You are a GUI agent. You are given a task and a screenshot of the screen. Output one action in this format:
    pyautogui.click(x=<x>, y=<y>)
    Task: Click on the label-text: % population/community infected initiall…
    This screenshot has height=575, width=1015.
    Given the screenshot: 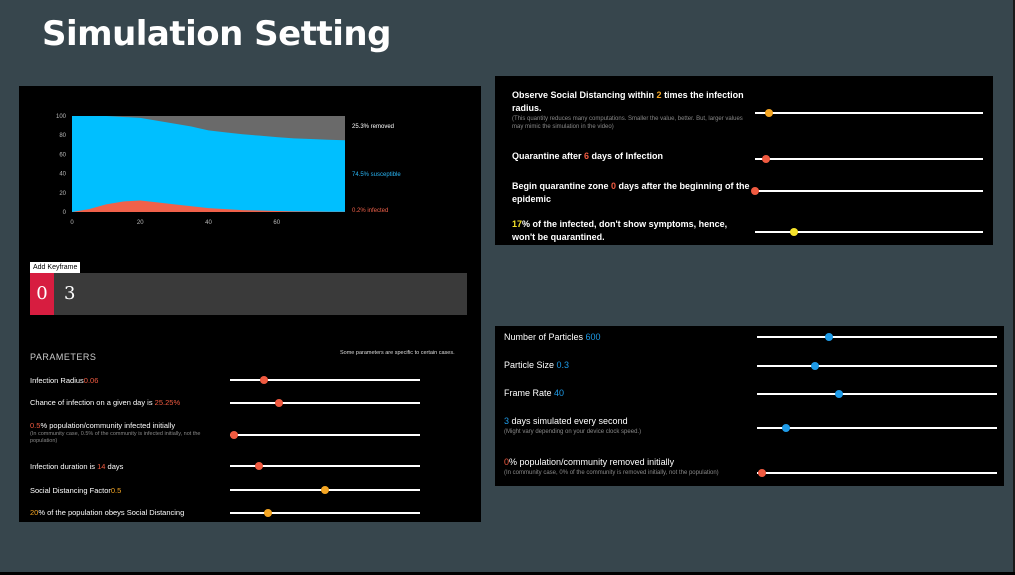 What is the action you would take?
    pyautogui.click(x=108, y=425)
    